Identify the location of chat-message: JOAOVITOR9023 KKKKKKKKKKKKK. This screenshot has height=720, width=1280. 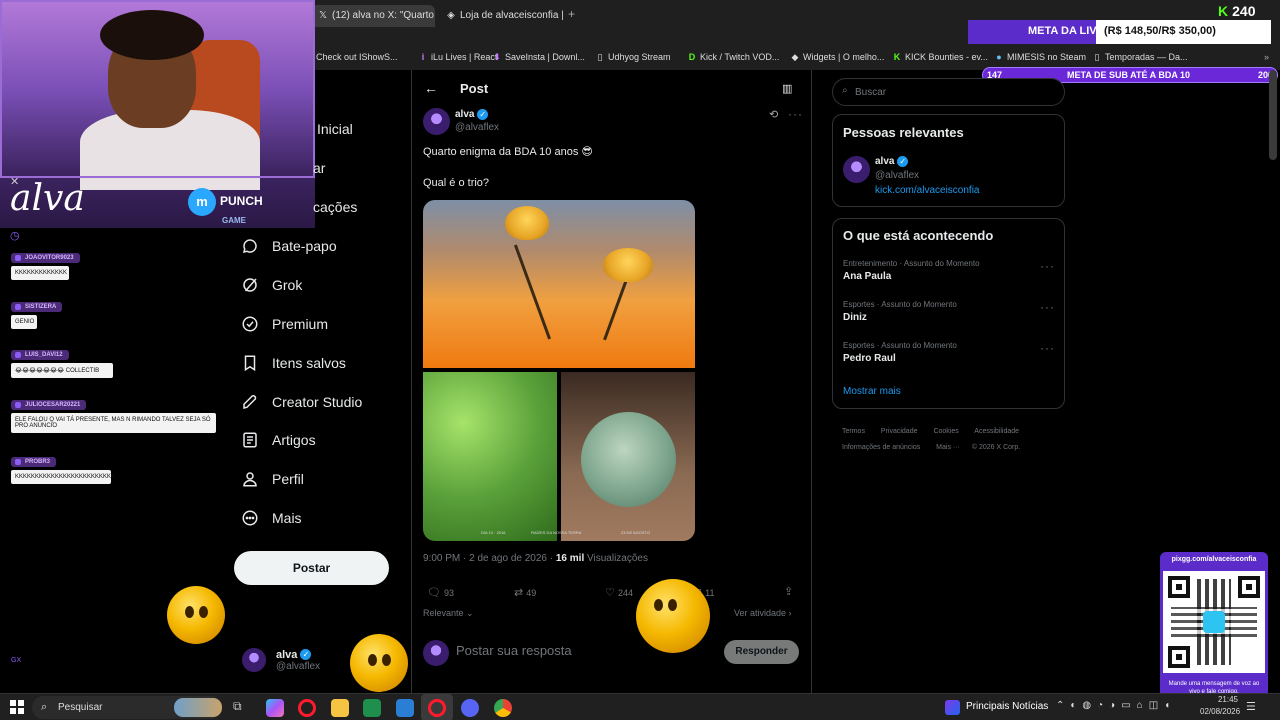
(45, 263).